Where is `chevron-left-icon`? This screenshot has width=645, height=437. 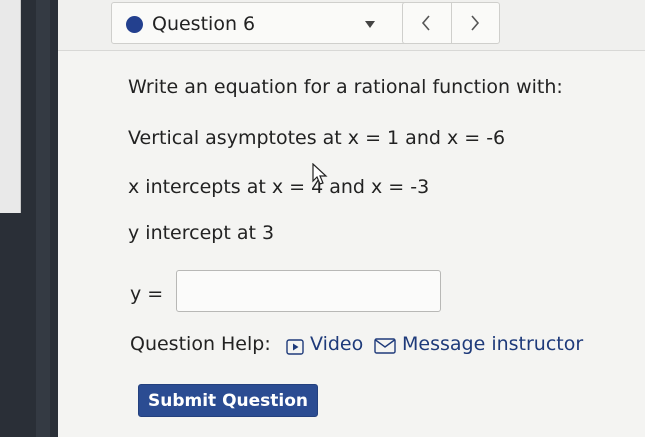
chevron-left-icon is located at coordinates (425, 23).